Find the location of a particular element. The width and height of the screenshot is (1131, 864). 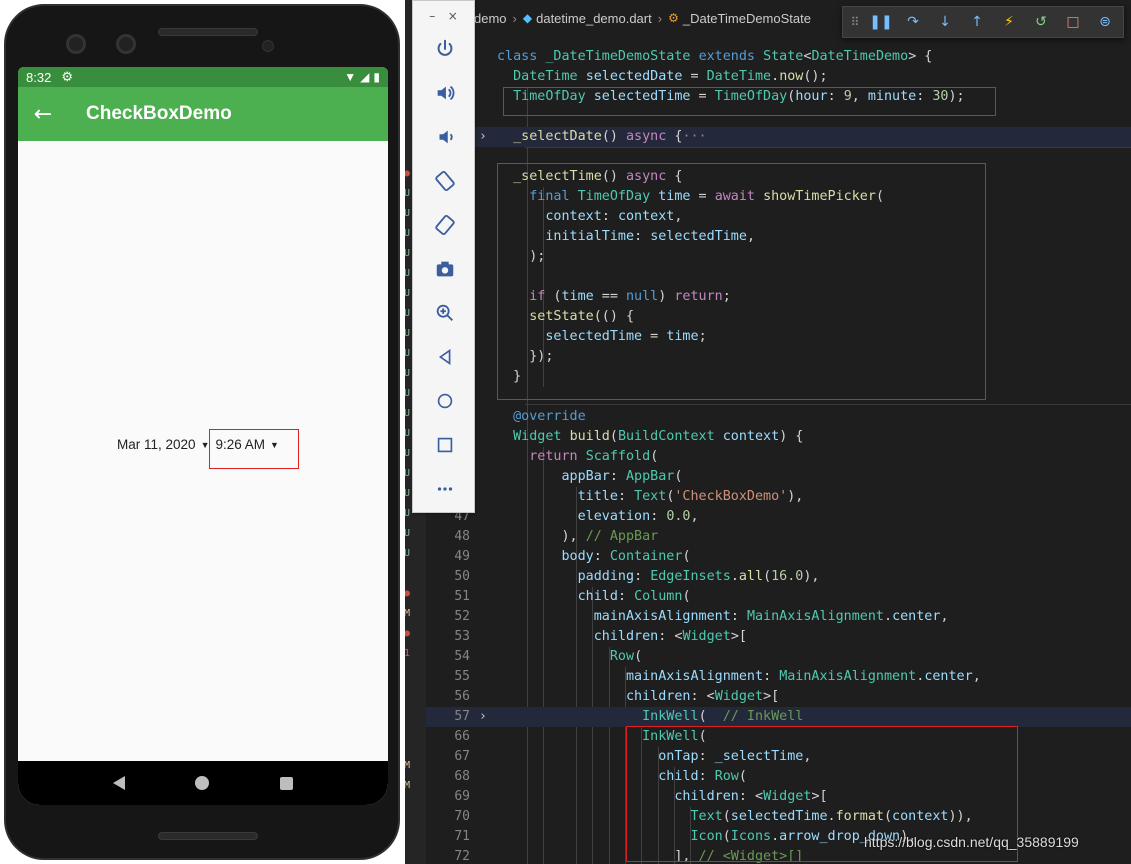

line-number: 49 is located at coordinates (462, 556).